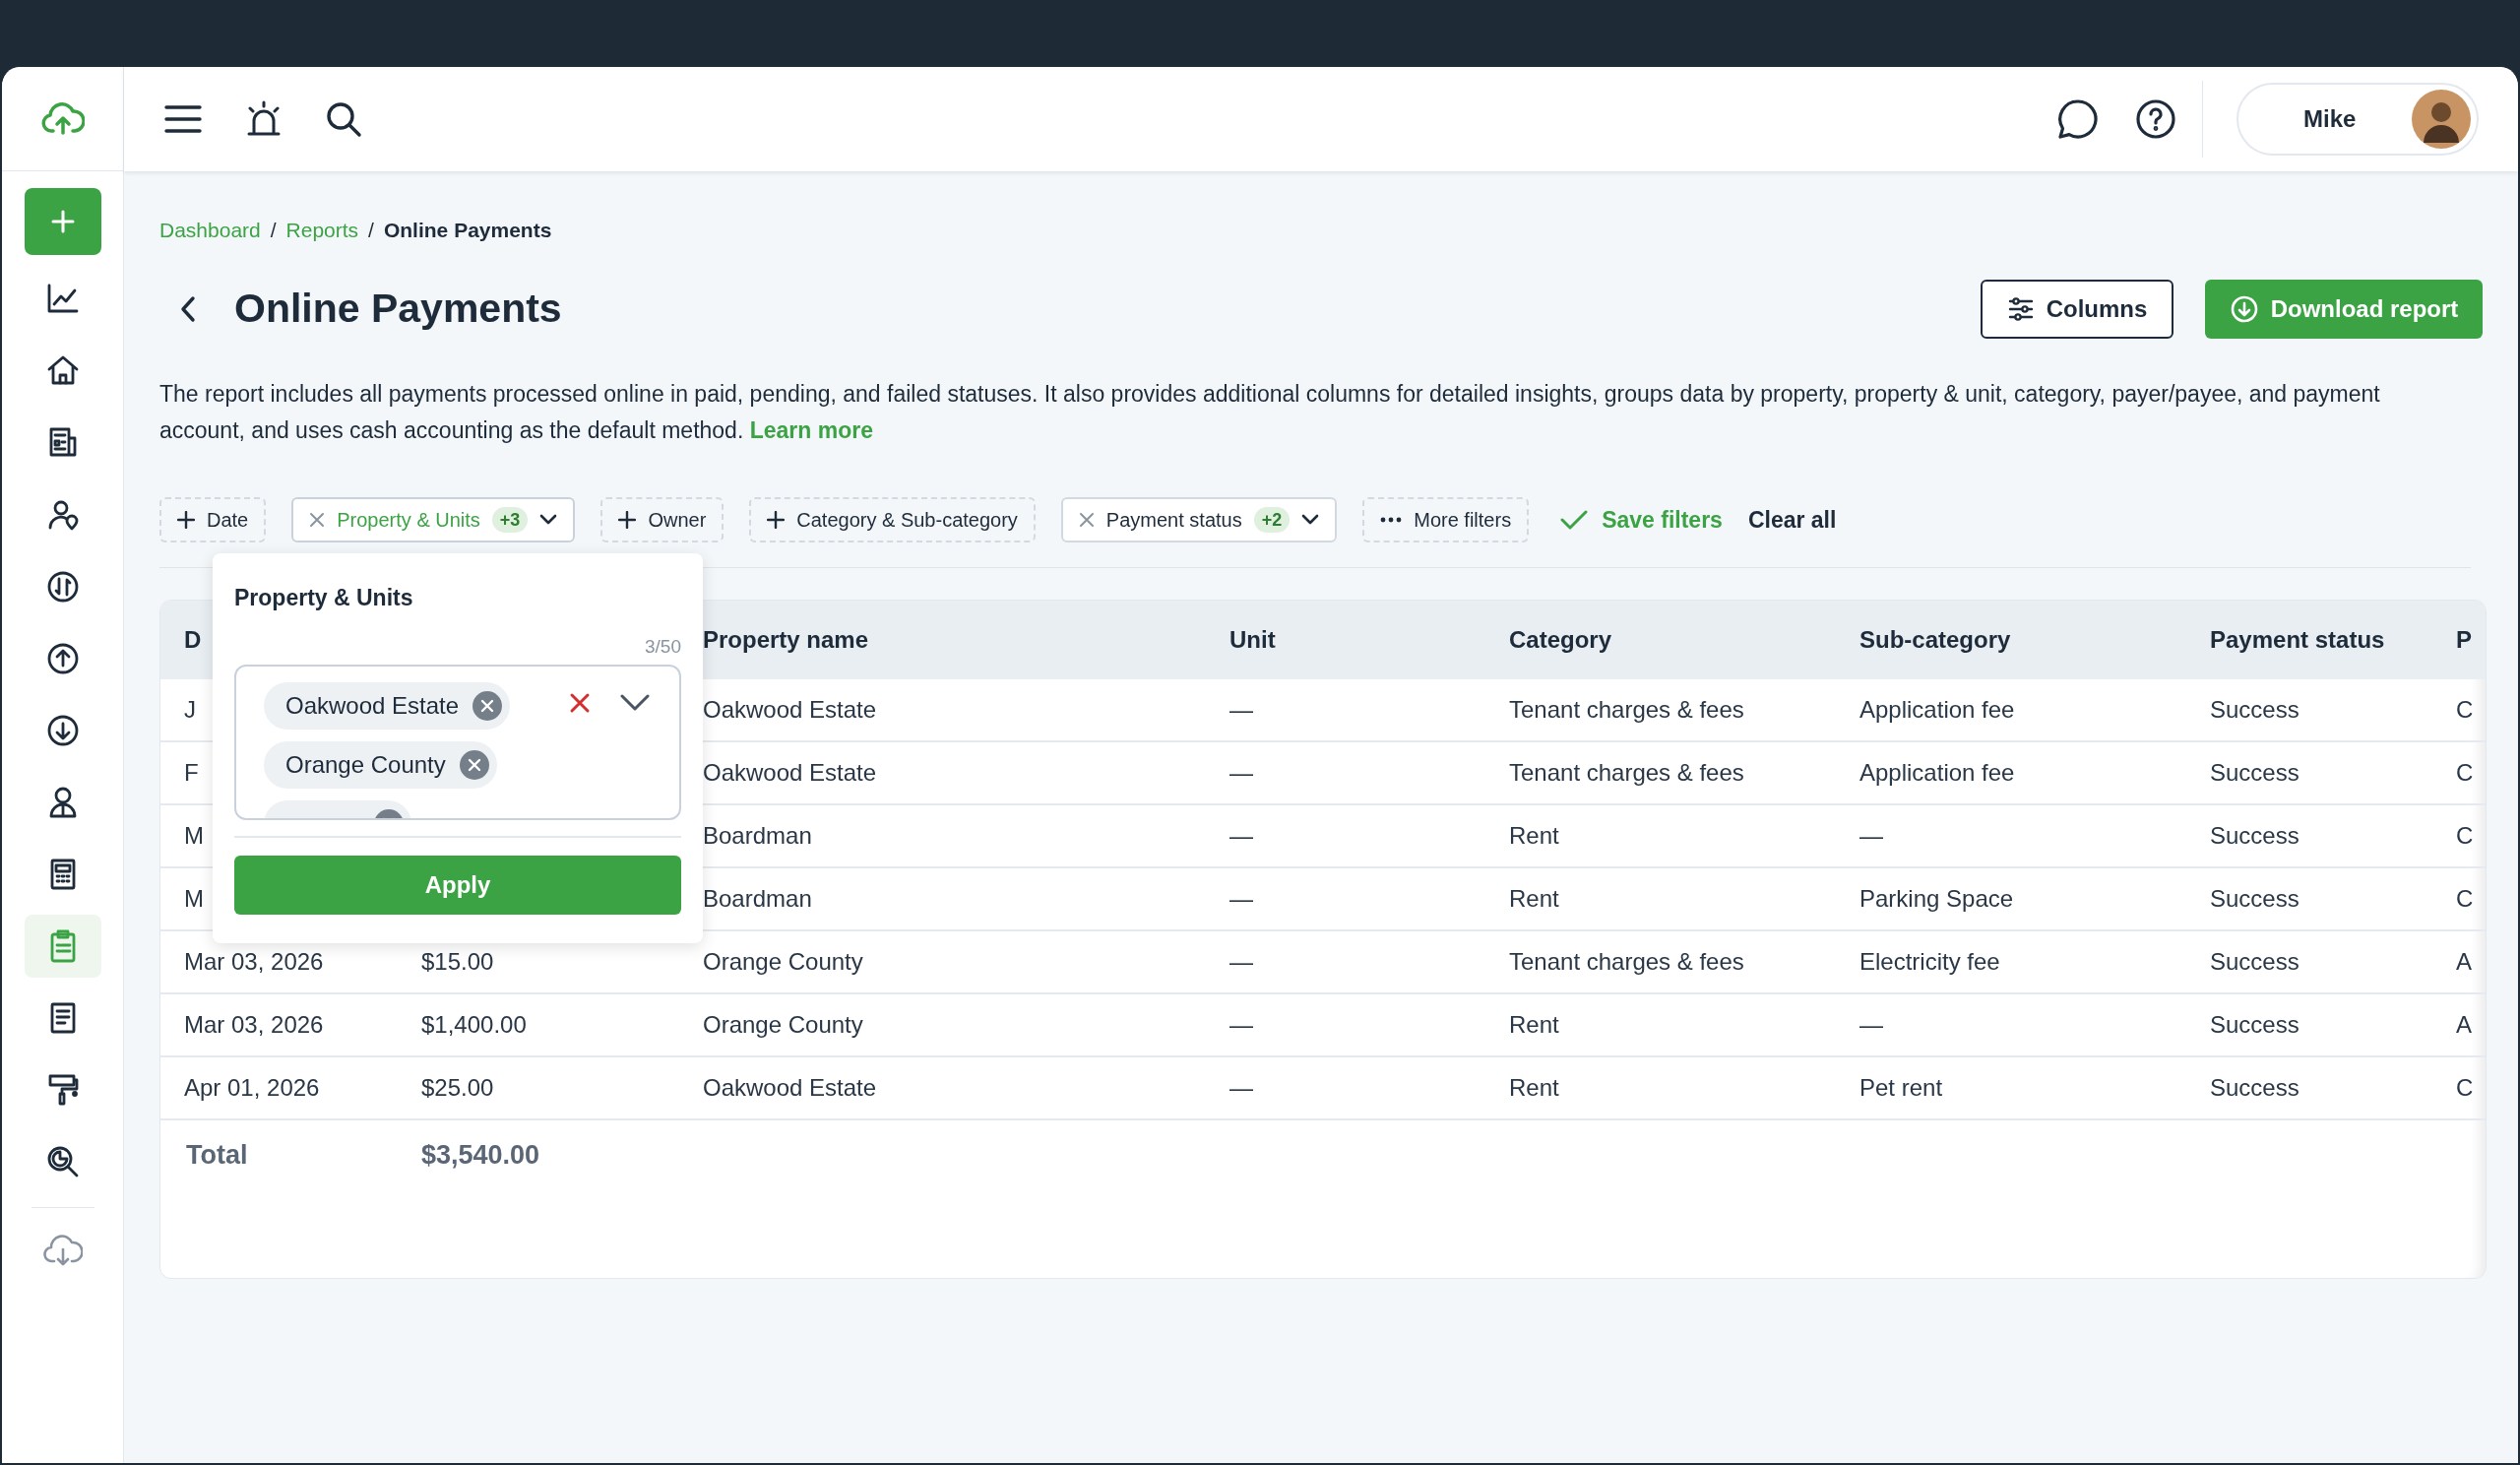 The image size is (2520, 1465). Describe the element at coordinates (398, 310) in the screenshot. I see `page-title: Online Payments` at that location.